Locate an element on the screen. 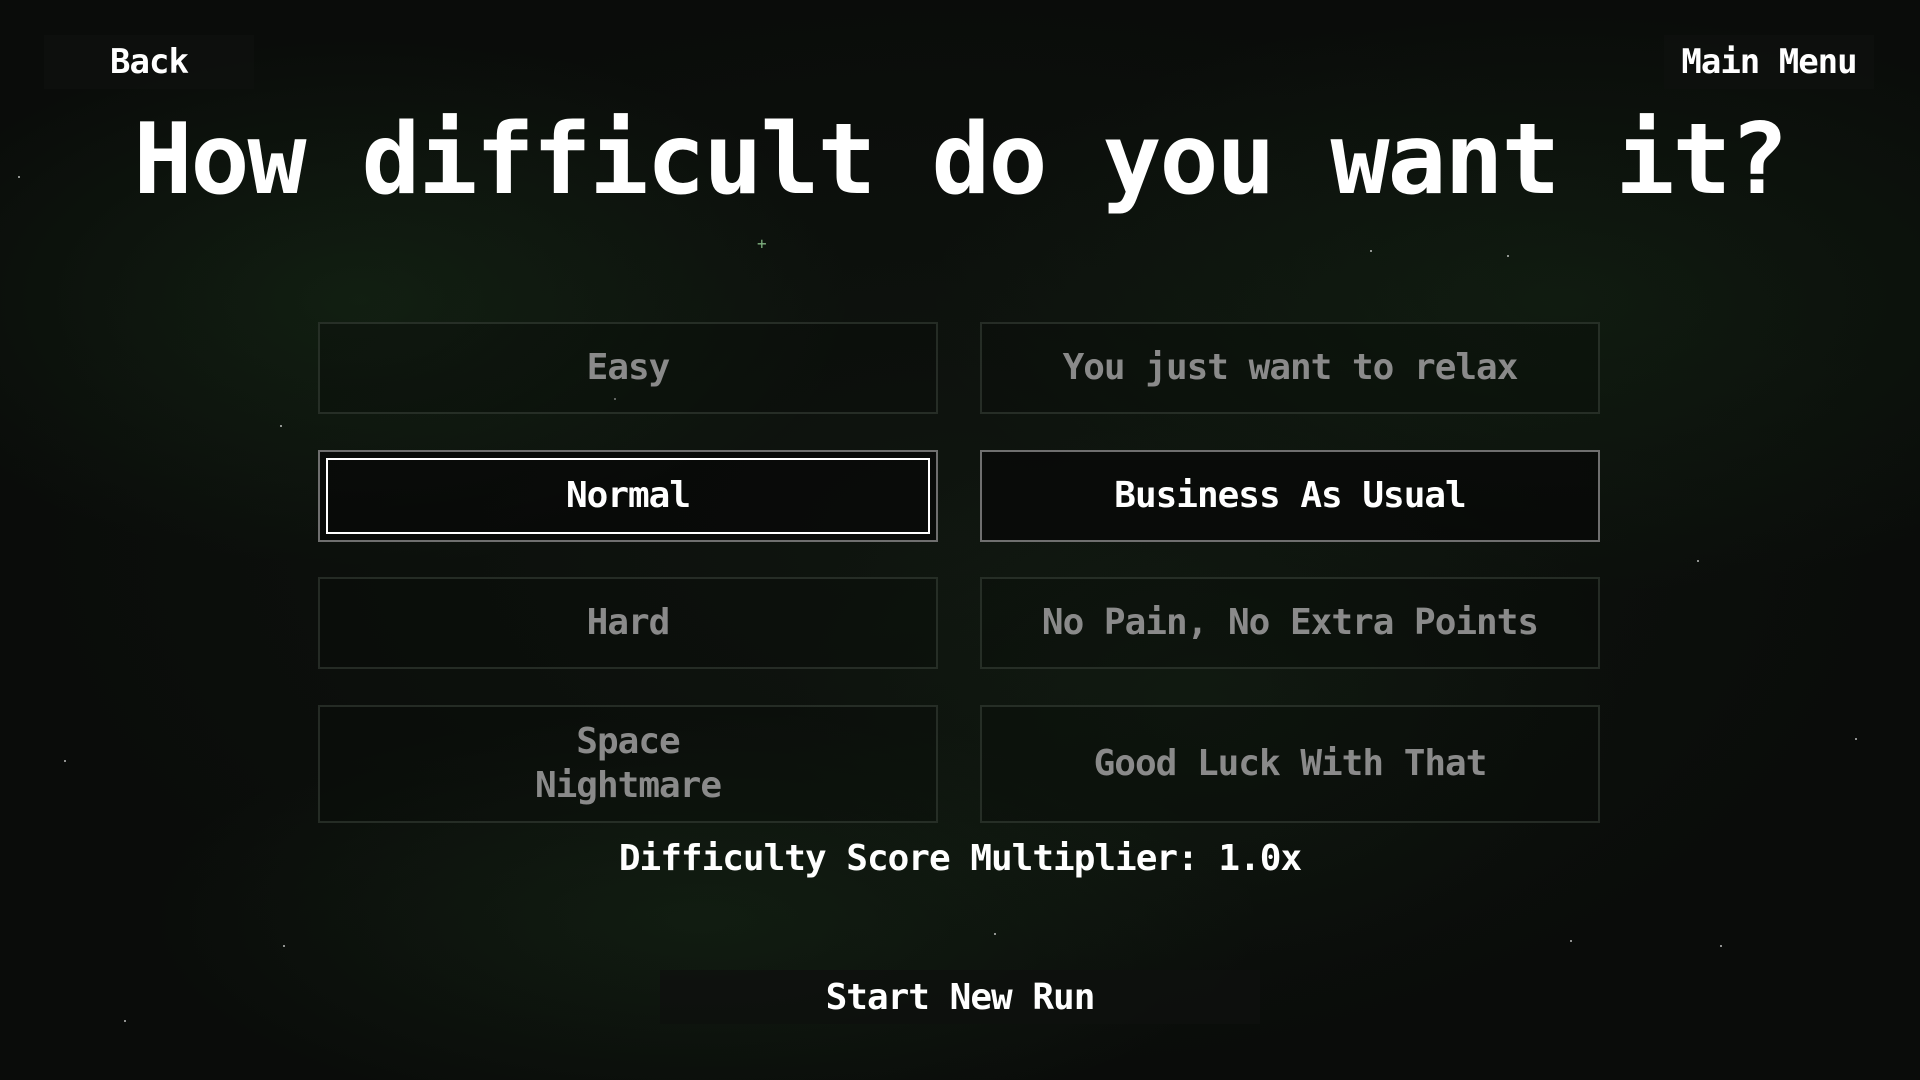 The image size is (1920, 1080). difficulty-option-easy: Easy is located at coordinates (628, 368).